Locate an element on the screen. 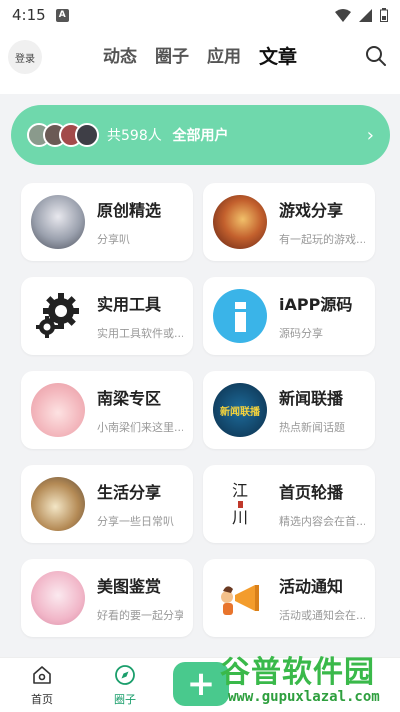 The height and width of the screenshot is (712, 400). info-i-icon is located at coordinates (240, 316).